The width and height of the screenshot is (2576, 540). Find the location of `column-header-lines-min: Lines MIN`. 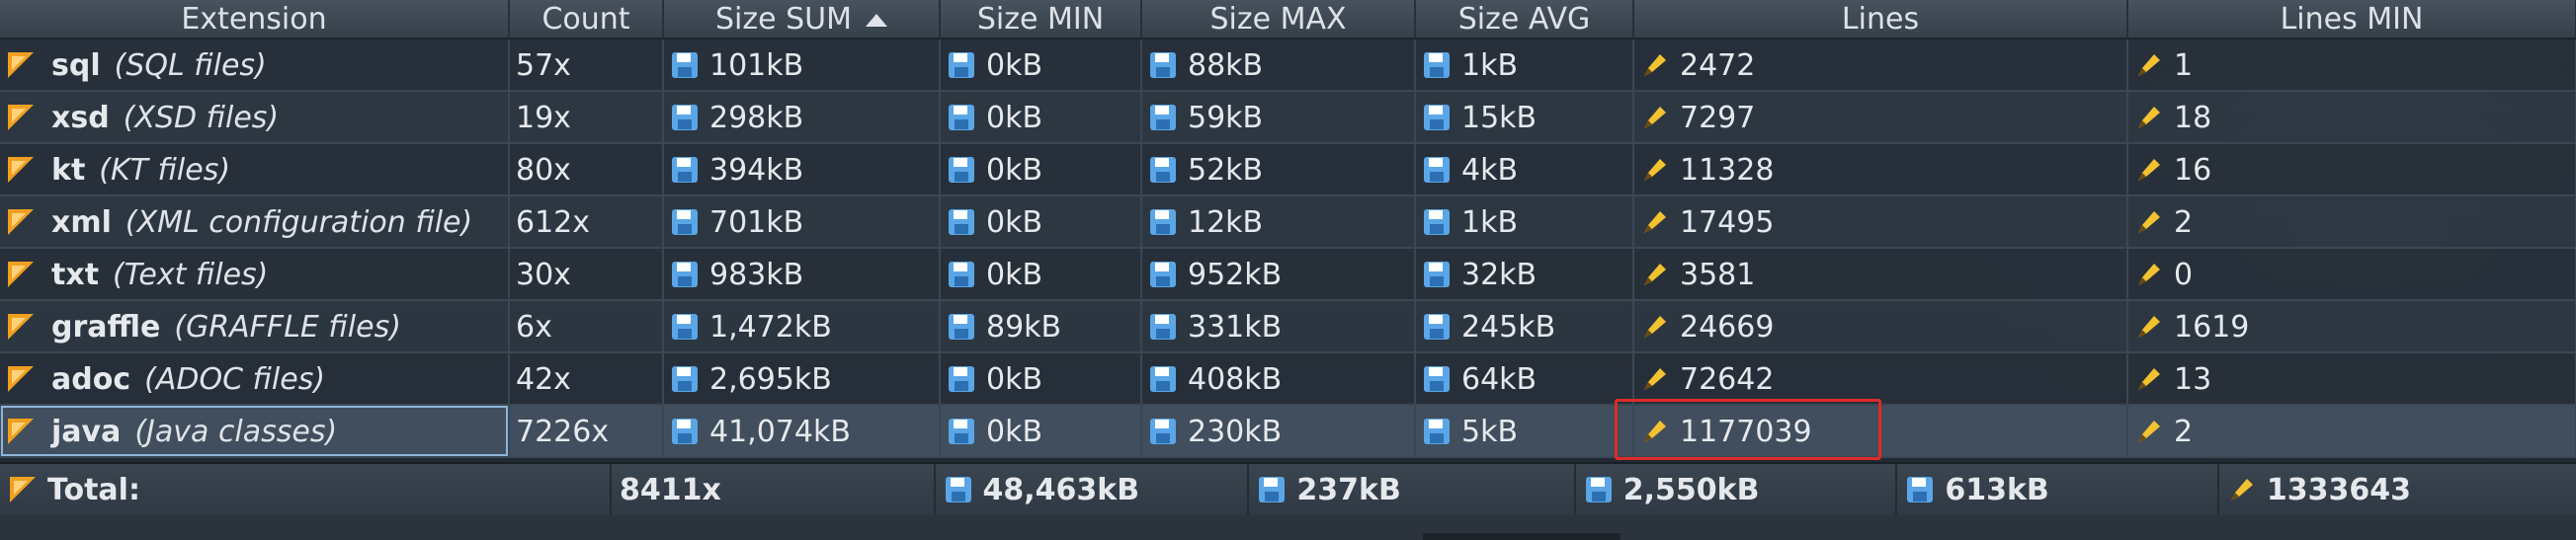

column-header-lines-min: Lines MIN is located at coordinates (2351, 20).